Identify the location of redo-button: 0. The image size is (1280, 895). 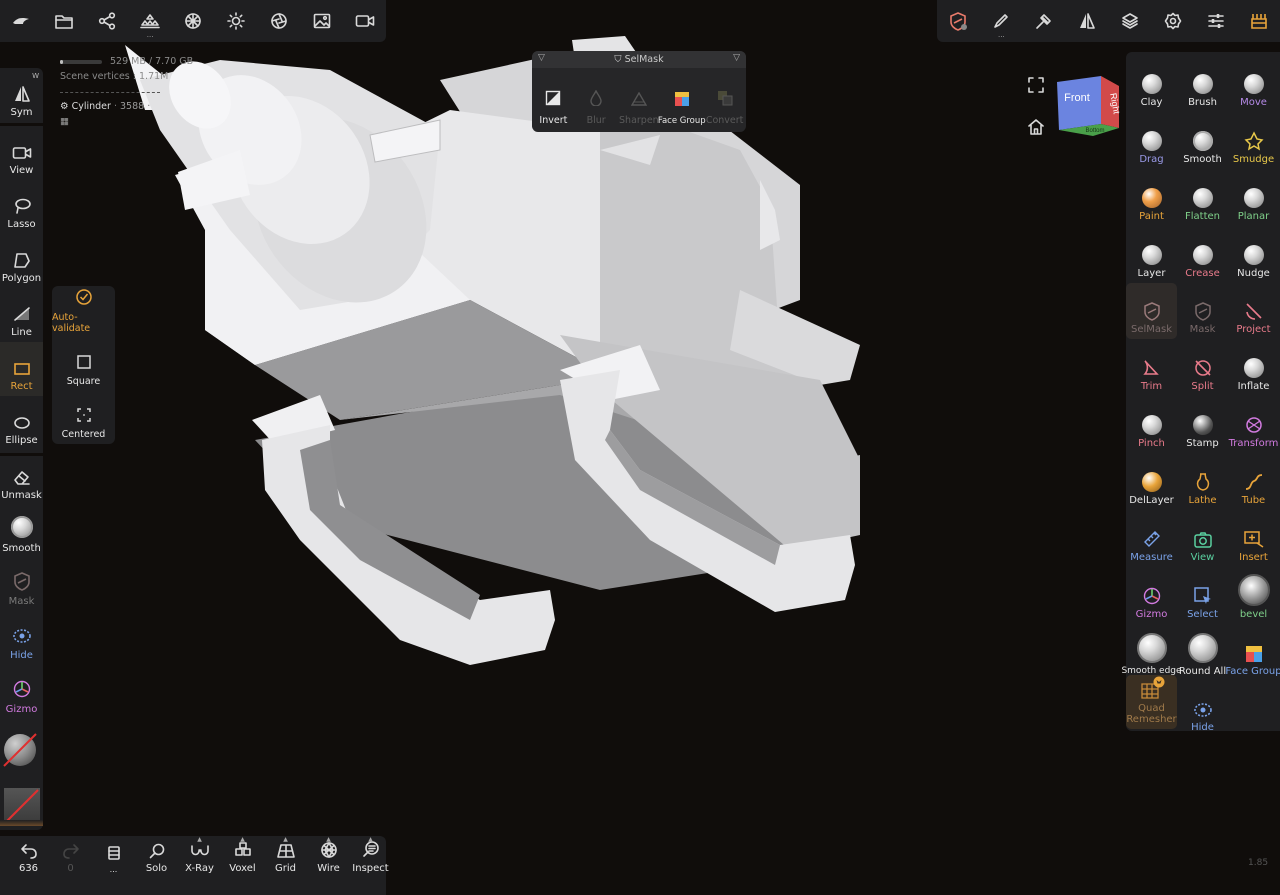
(70, 865).